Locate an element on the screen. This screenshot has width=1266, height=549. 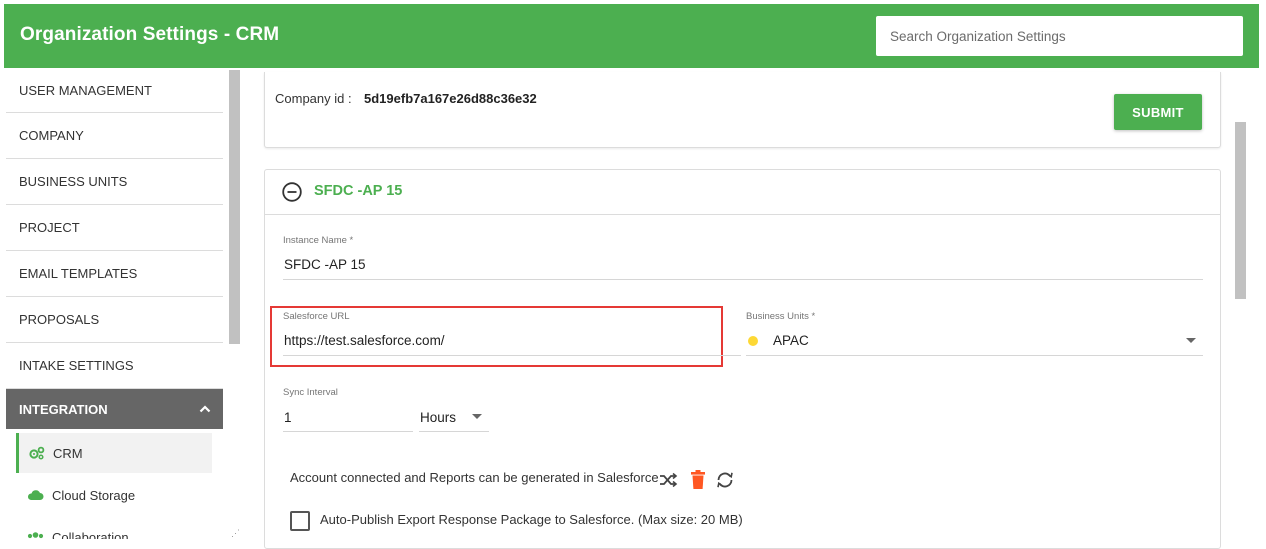
search-box is located at coordinates (1059, 36).